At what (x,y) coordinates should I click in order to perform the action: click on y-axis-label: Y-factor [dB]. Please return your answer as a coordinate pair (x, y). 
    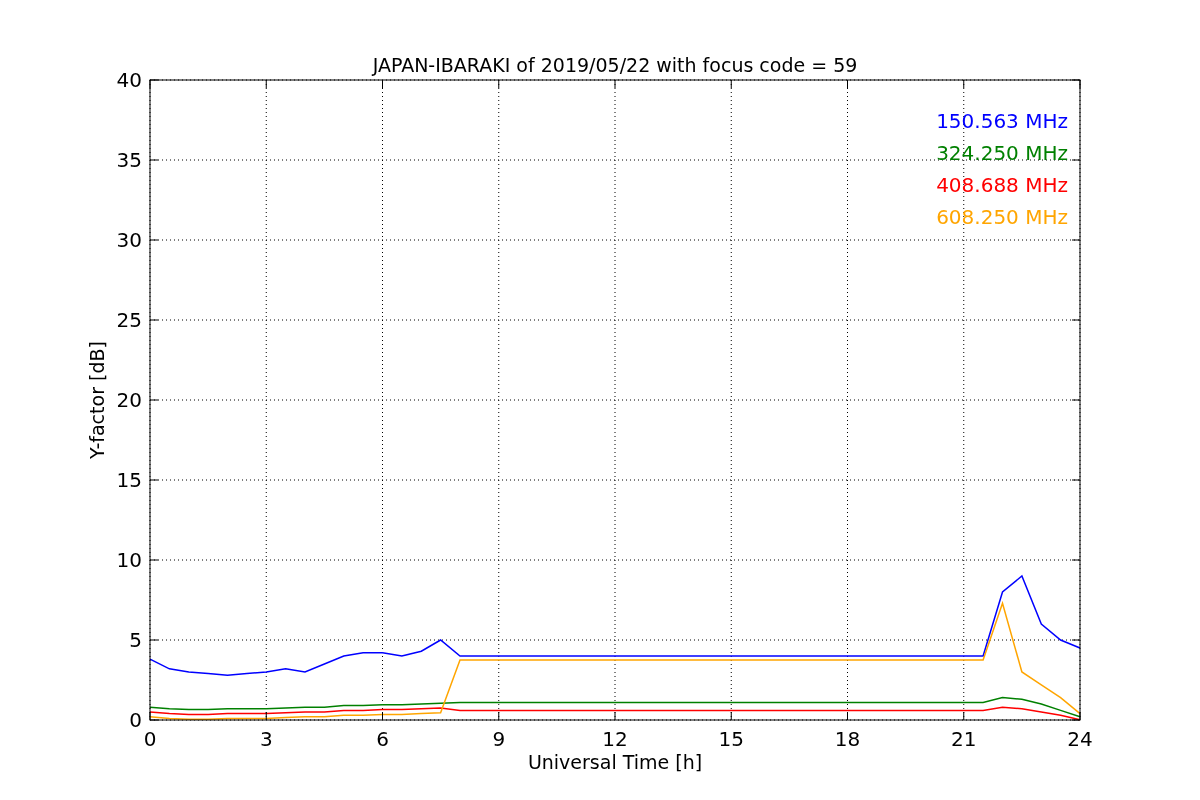
    Looking at the image, I should click on (97, 400).